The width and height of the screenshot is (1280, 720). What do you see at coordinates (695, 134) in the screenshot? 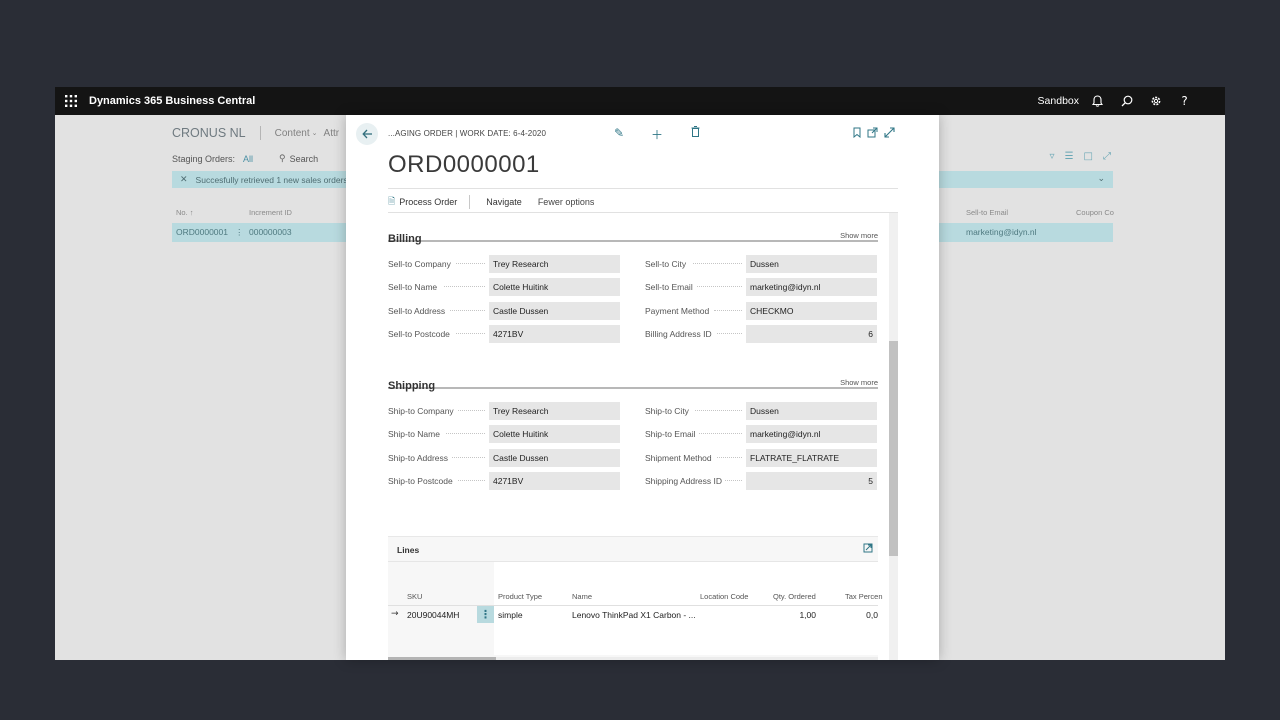
I see `delete-icon` at bounding box center [695, 134].